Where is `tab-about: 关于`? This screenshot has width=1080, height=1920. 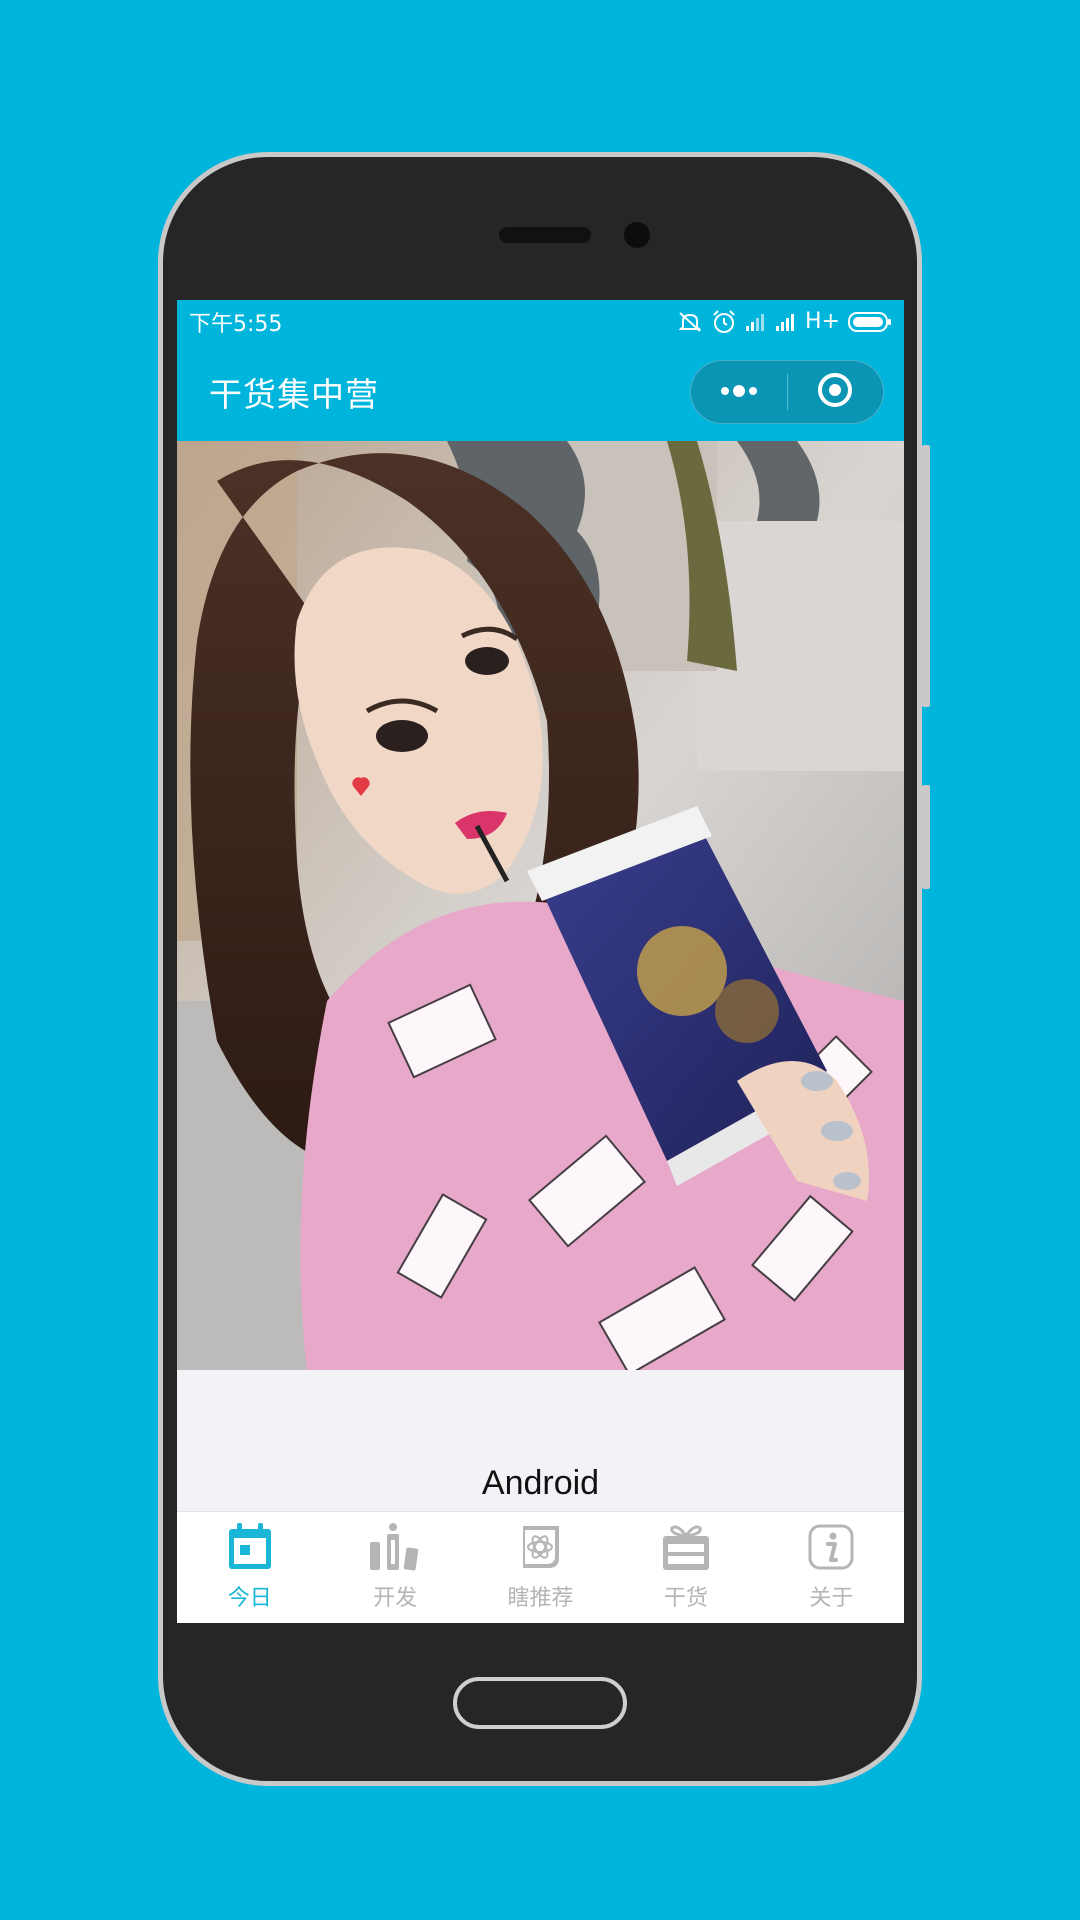 tab-about: 关于 is located at coordinates (831, 1567).